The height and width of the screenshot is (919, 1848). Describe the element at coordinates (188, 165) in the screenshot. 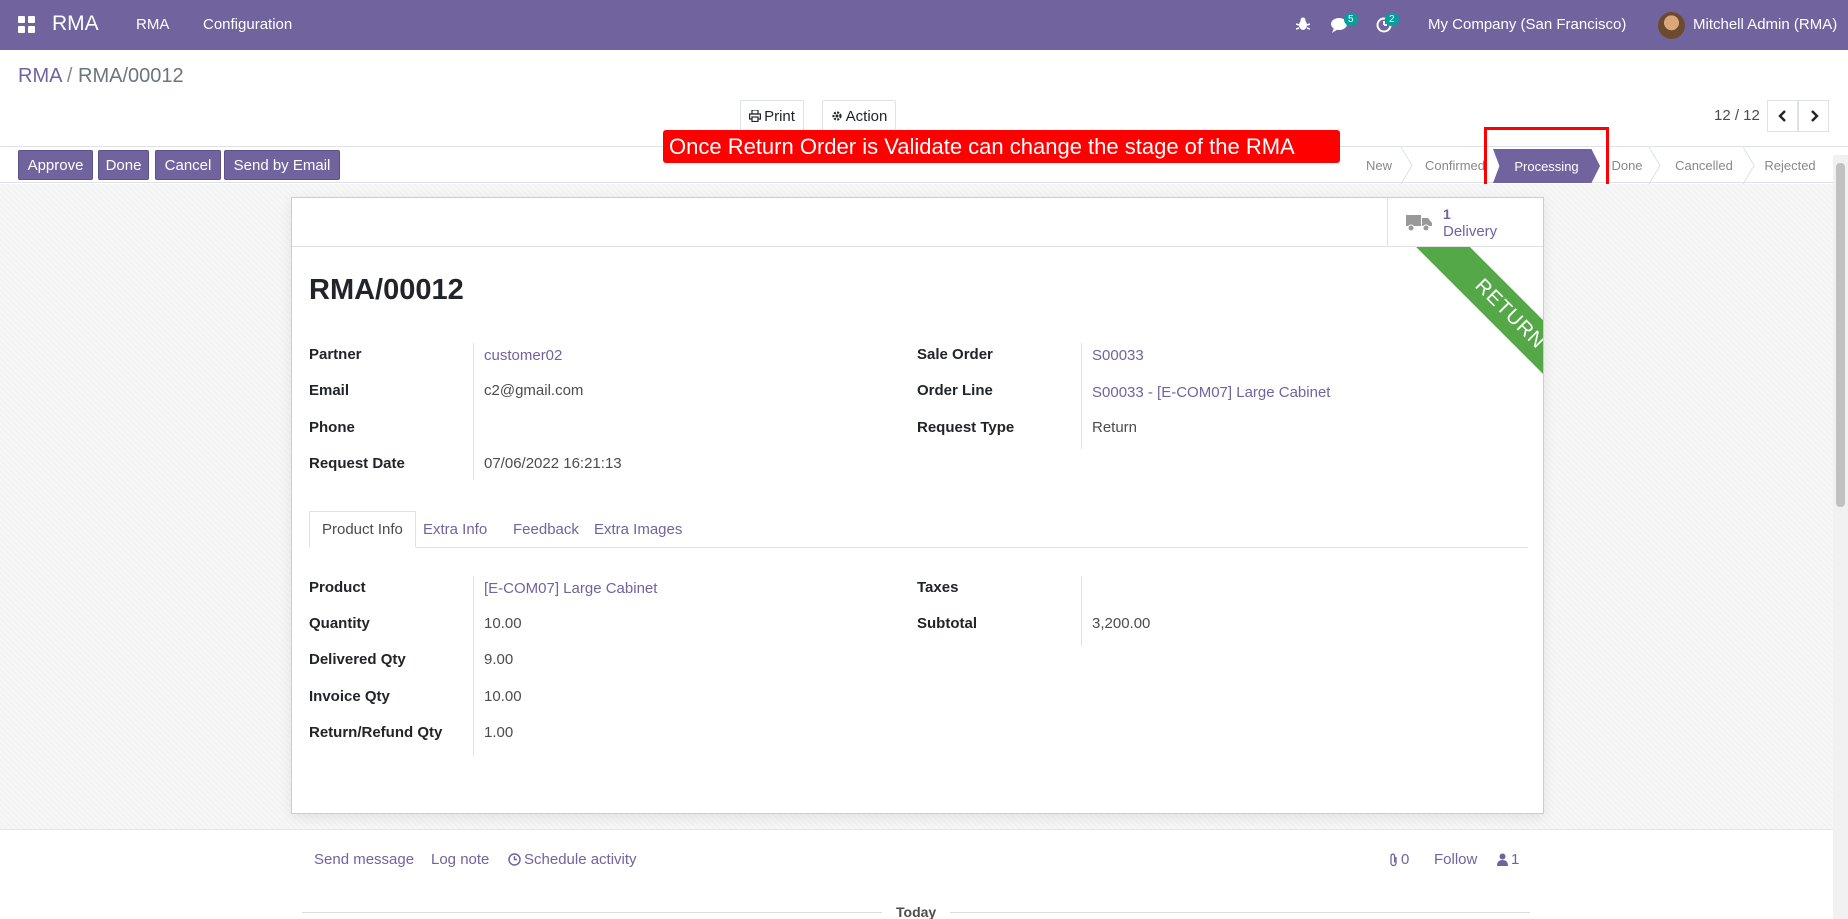

I see `cancel-button: Cancel` at that location.